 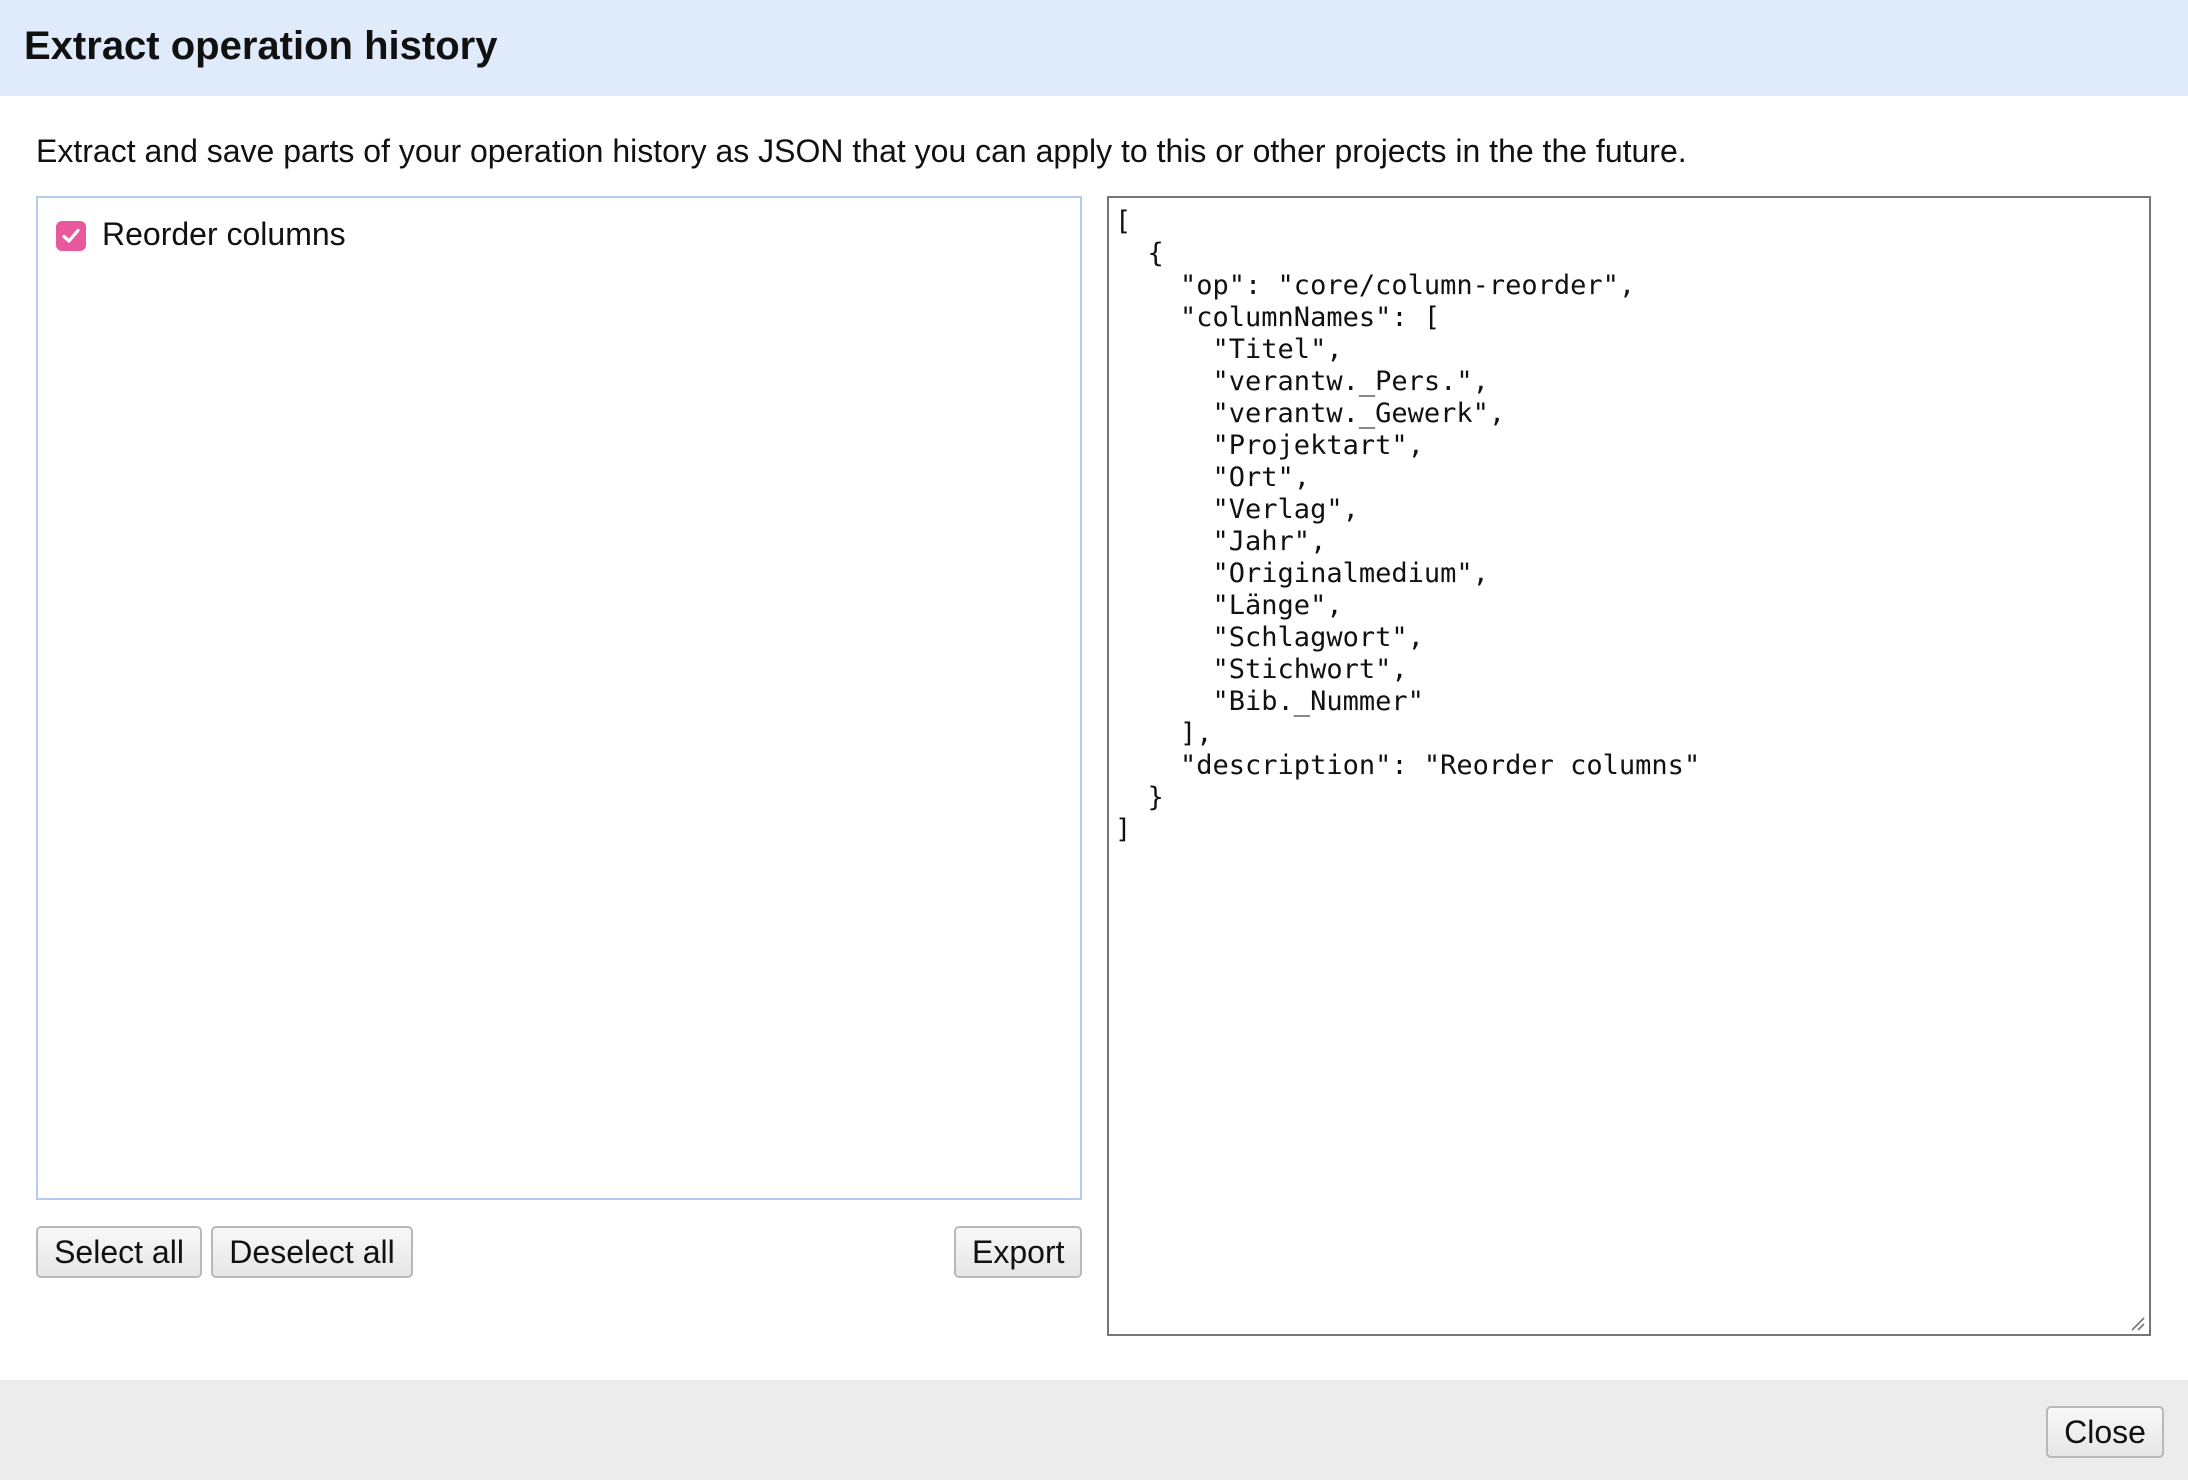 What do you see at coordinates (119, 1252) in the screenshot?
I see `select-all-button: Select all` at bounding box center [119, 1252].